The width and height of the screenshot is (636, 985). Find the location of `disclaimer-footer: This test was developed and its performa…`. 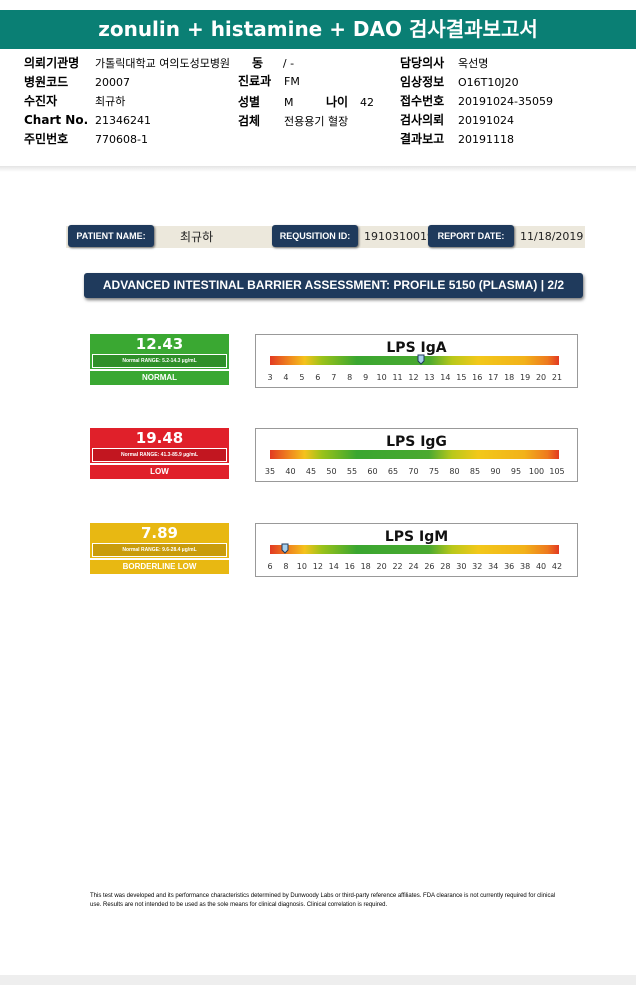

disclaimer-footer: This test was developed and its performa… is located at coordinates (323, 900).